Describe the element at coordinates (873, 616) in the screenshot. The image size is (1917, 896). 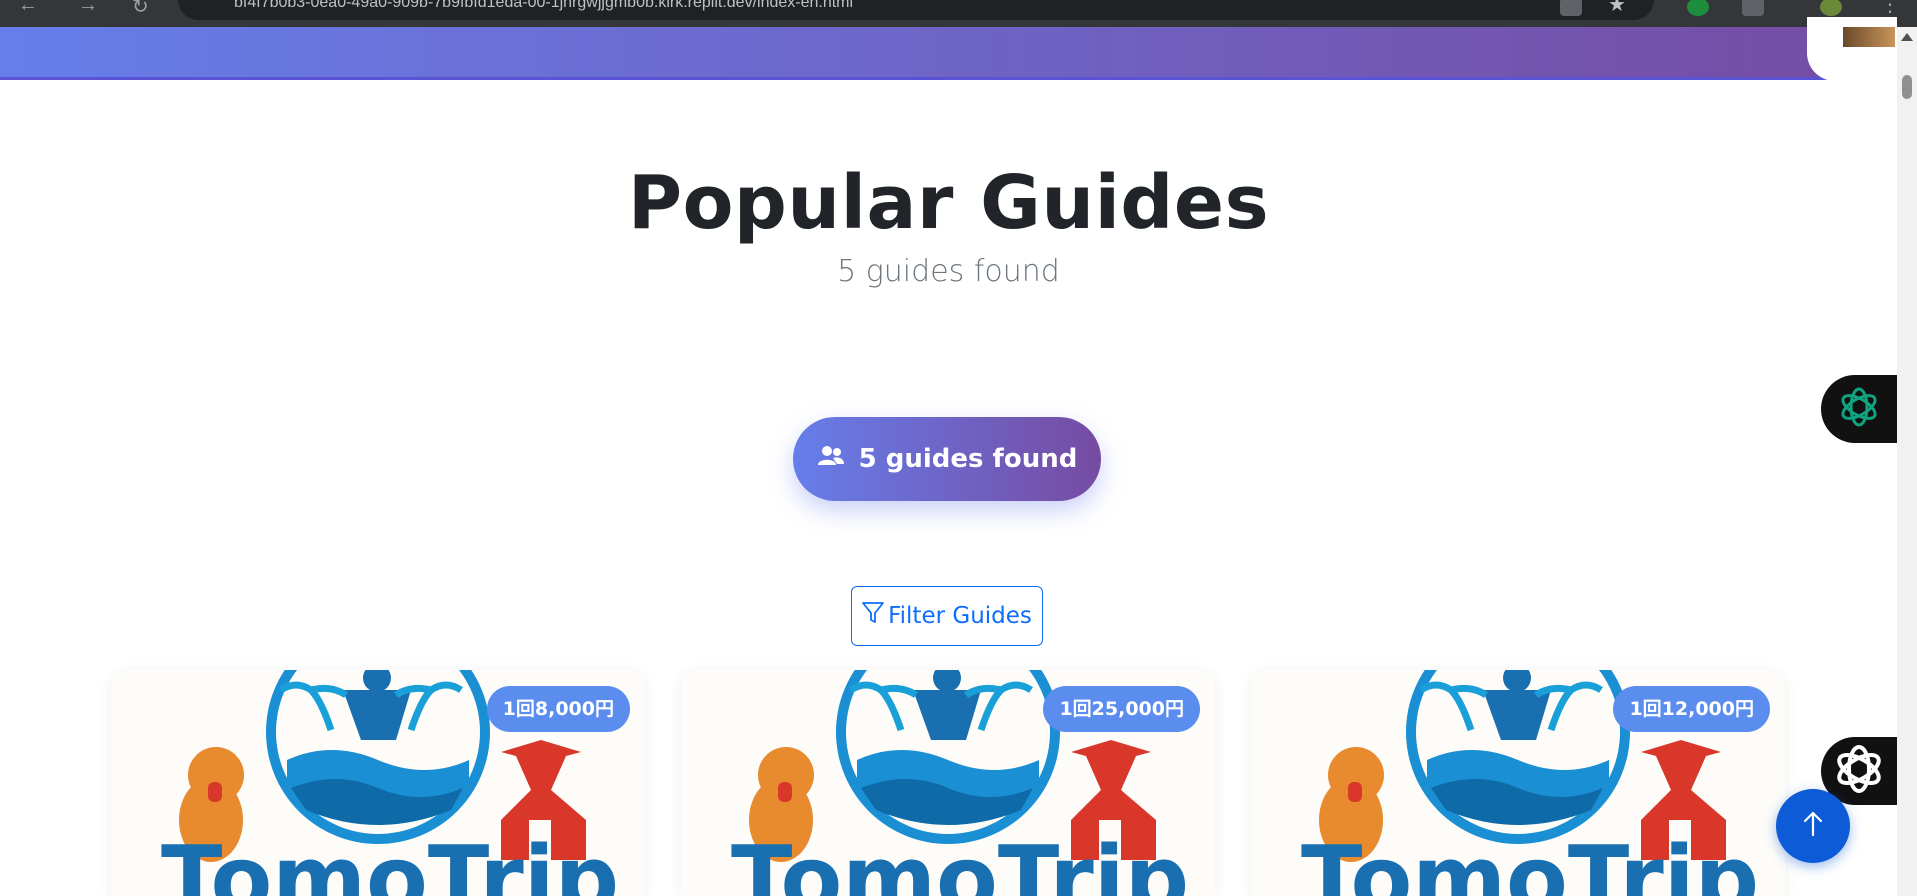
I see `funnel-icon` at that location.